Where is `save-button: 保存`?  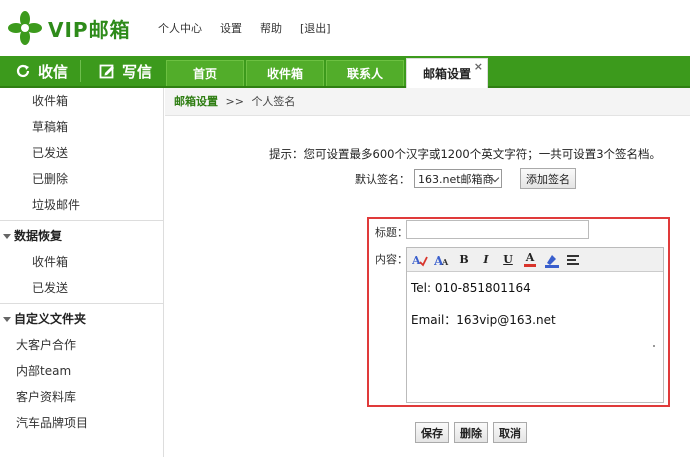
save-button: 保存 is located at coordinates (432, 432).